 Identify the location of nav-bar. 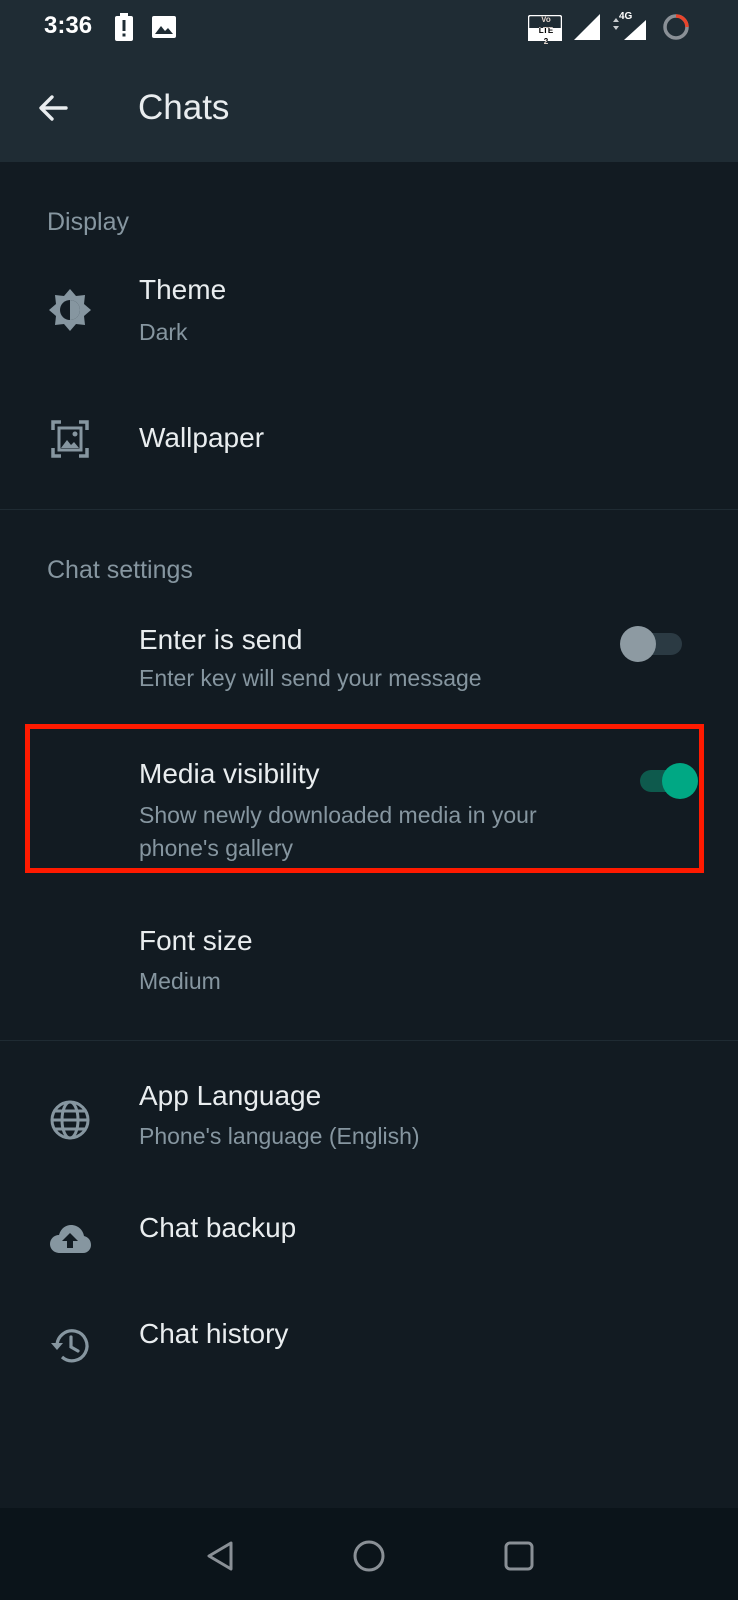
(369, 1554).